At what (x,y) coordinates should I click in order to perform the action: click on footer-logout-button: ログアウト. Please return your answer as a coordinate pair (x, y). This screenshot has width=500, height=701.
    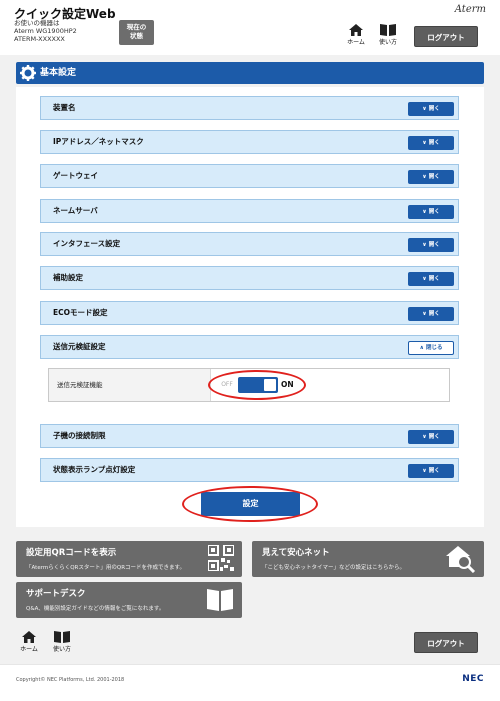
    Looking at the image, I should click on (446, 642).